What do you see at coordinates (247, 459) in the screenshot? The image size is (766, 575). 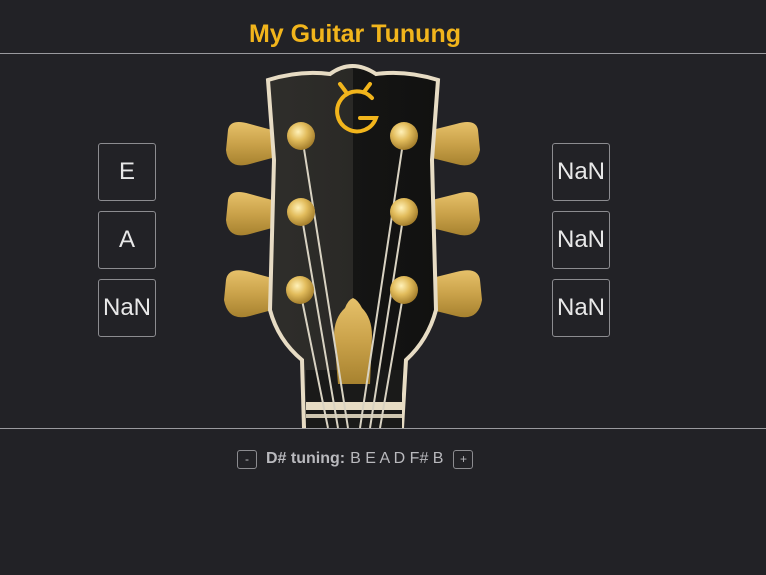 I see `tuning-decrement-button: -` at bounding box center [247, 459].